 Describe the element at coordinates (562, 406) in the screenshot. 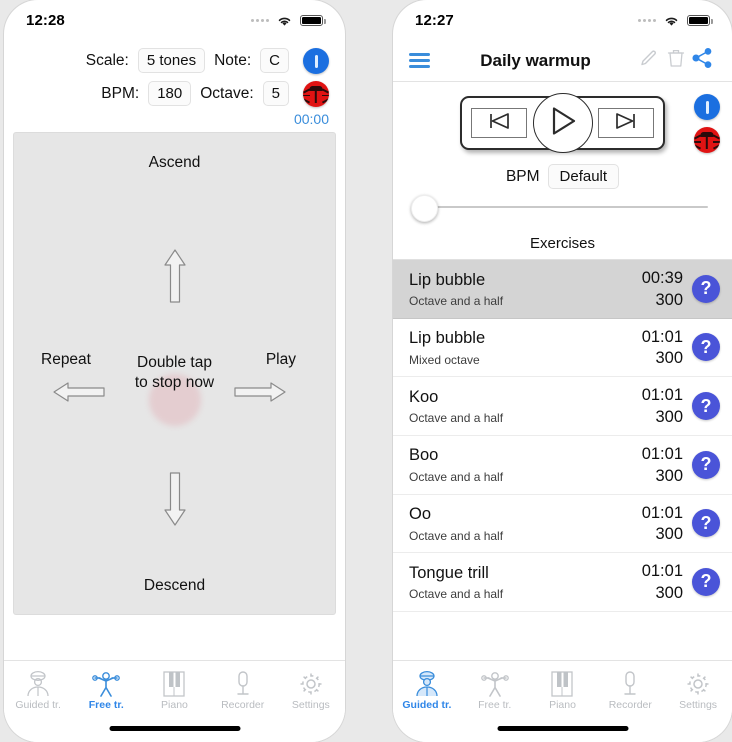

I see `table-row: Koo Octave and a half 01:01 300 ?` at that location.